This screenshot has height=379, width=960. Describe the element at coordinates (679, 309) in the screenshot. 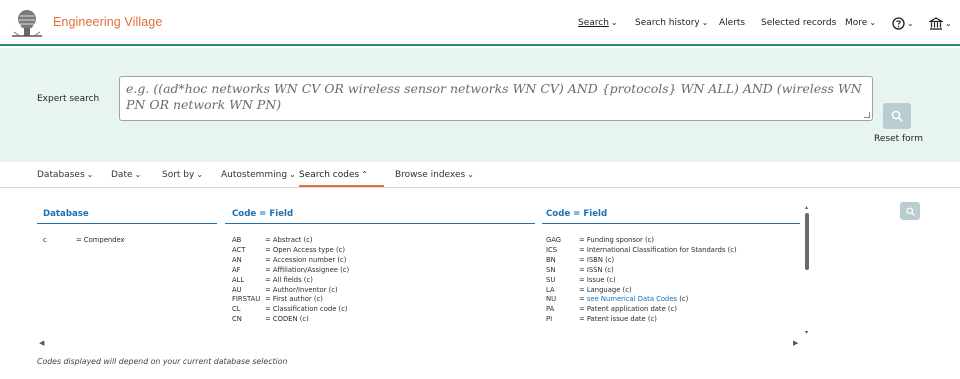

I see `code-row: PA = Patent application date (c)` at that location.